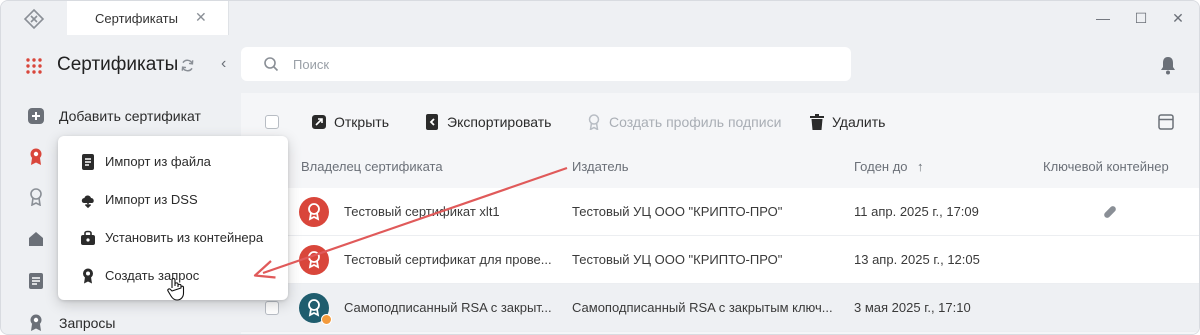 Image resolution: width=1200 pixels, height=335 pixels. Describe the element at coordinates (136, 18) in the screenshot. I see `tab-label: Сертификаты` at that location.